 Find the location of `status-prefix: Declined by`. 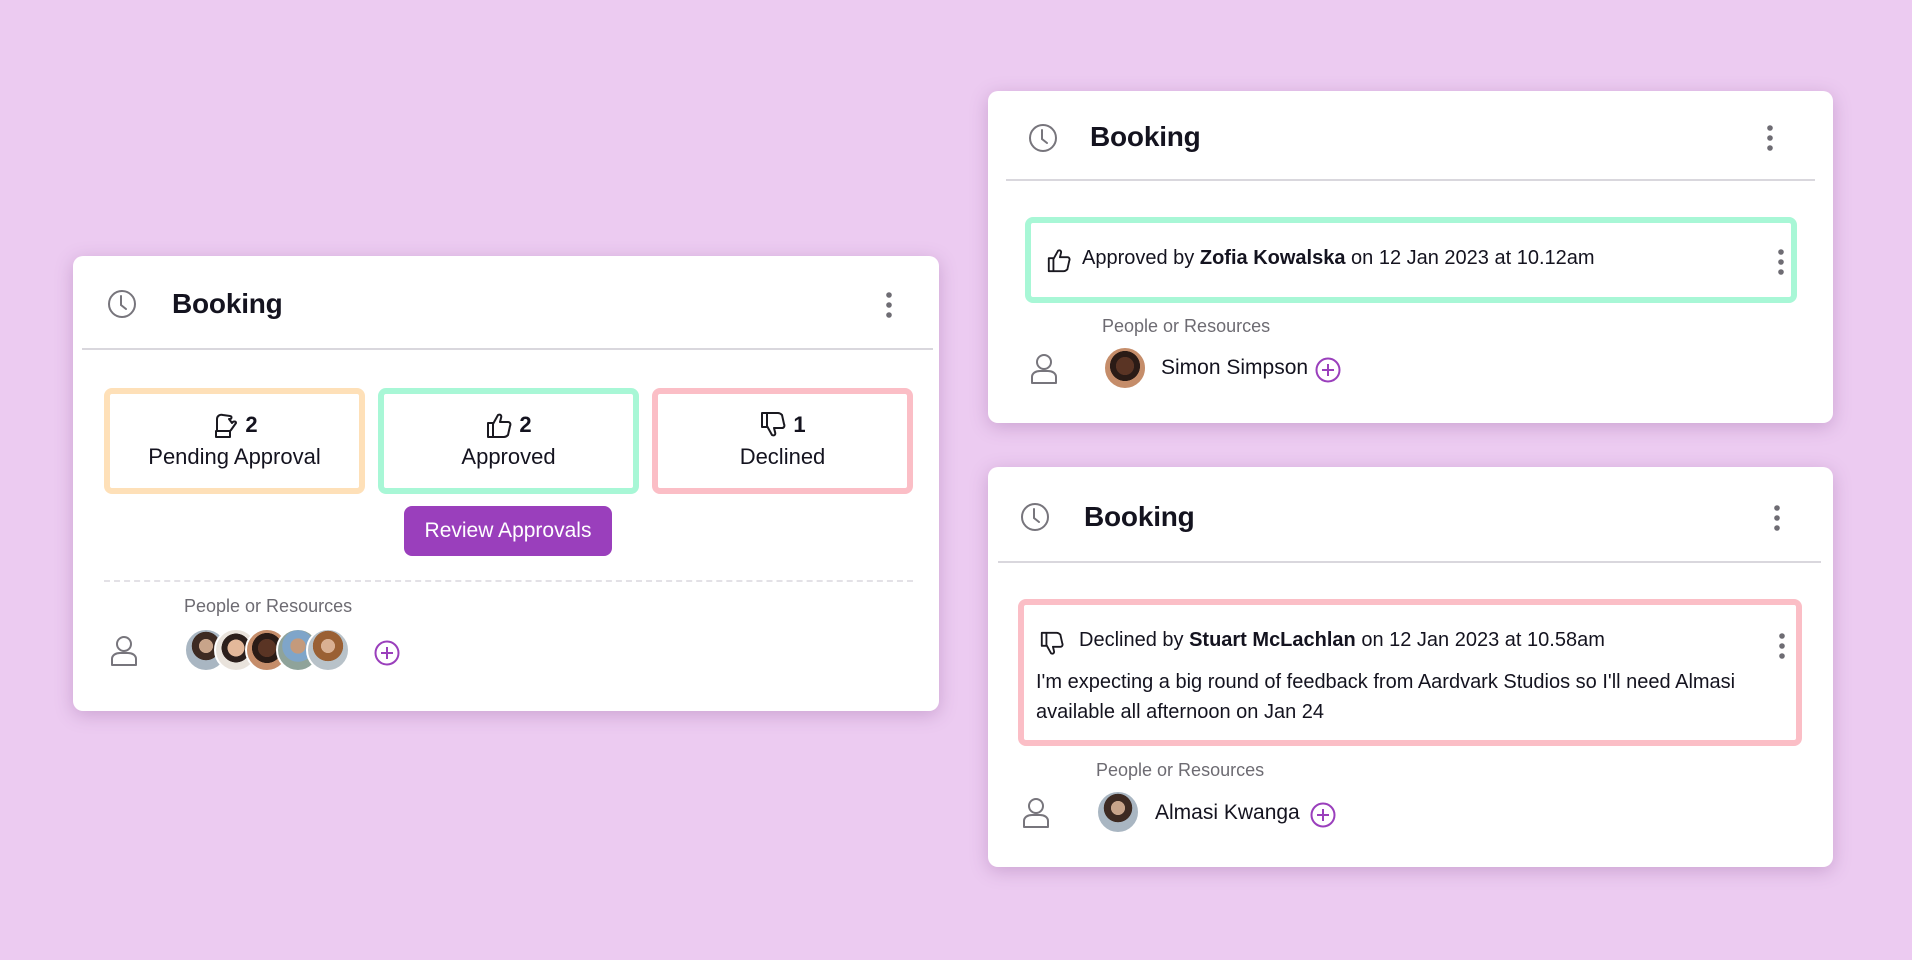

status-prefix: Declined by is located at coordinates (1134, 640).